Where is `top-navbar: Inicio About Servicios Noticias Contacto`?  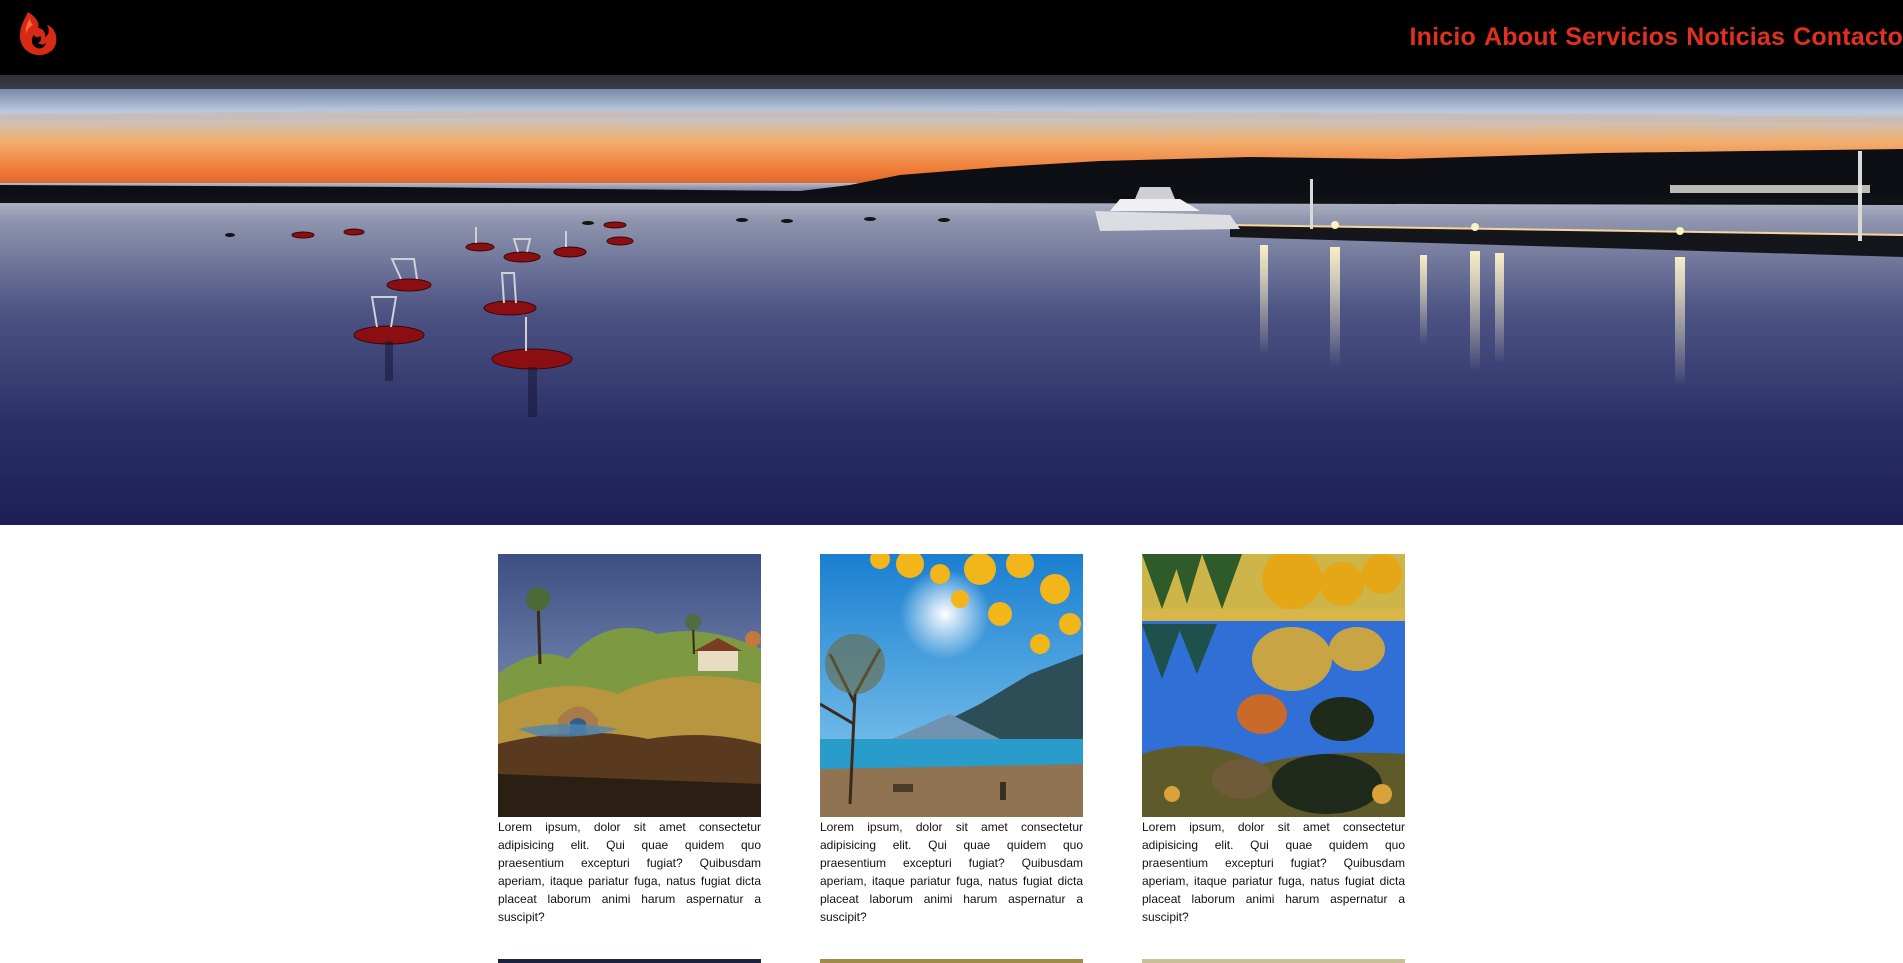 top-navbar: Inicio About Servicios Noticias Contacto is located at coordinates (951, 37).